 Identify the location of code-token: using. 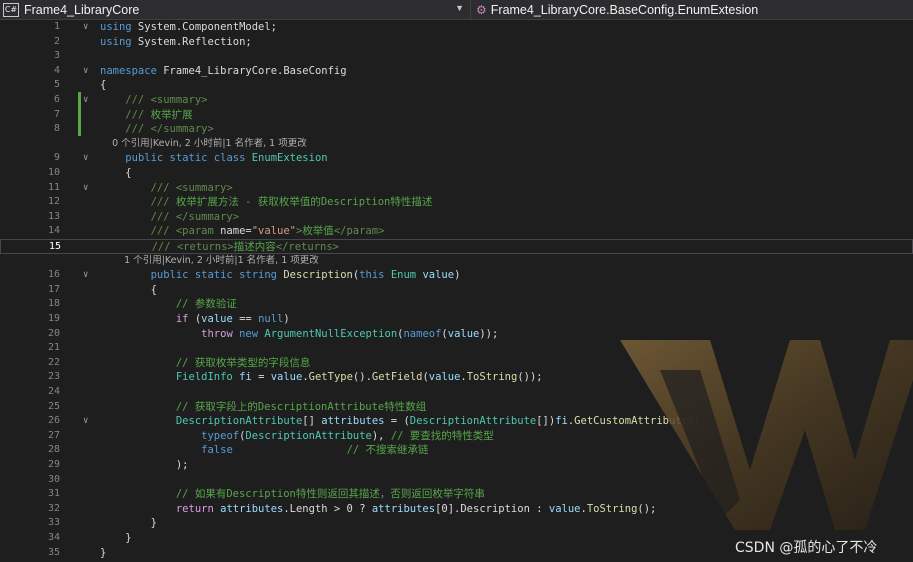
(116, 41).